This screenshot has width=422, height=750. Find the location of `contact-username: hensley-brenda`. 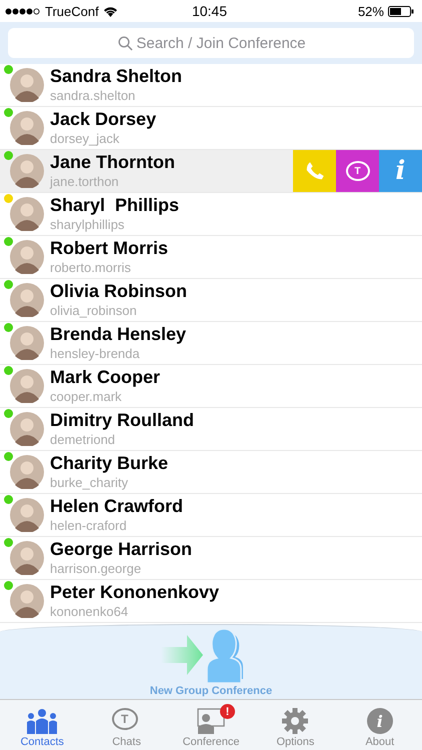

contact-username: hensley-brenda is located at coordinates (95, 354).